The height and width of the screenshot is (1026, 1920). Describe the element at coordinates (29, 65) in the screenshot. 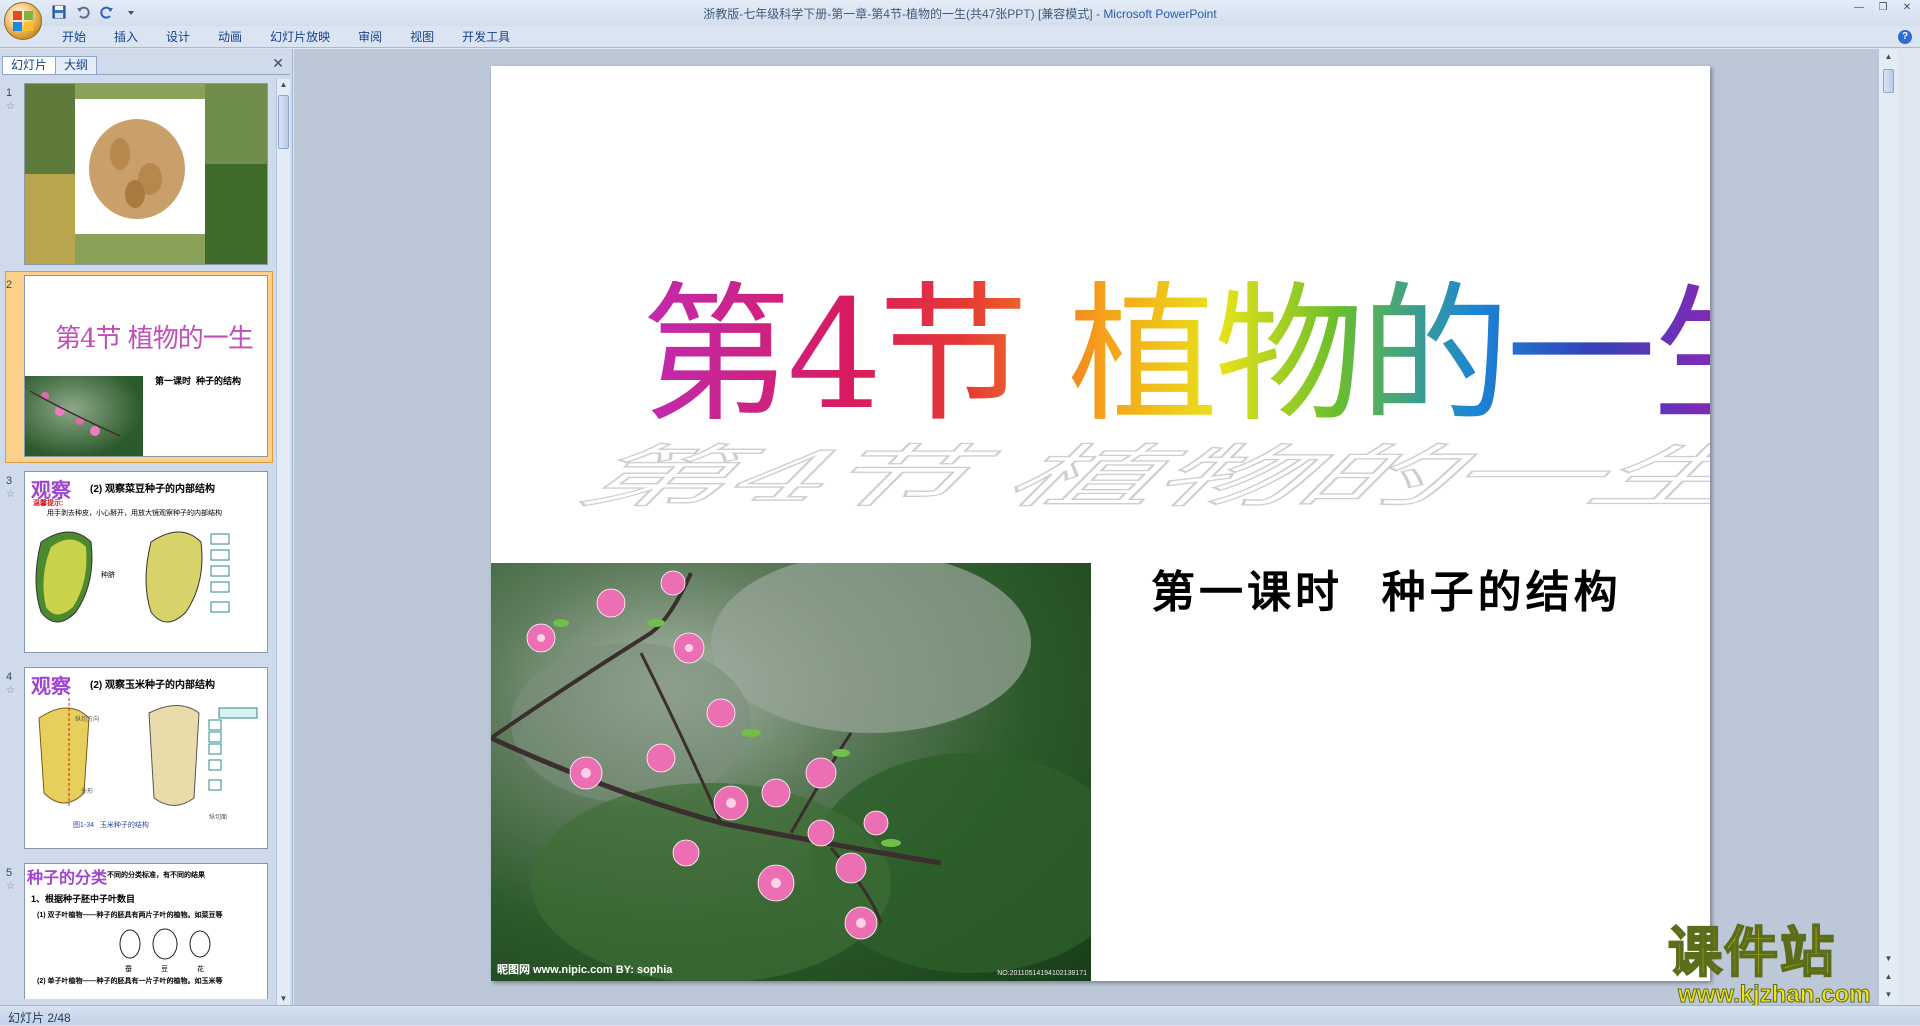

I see `tab-slides: 幻灯片` at that location.